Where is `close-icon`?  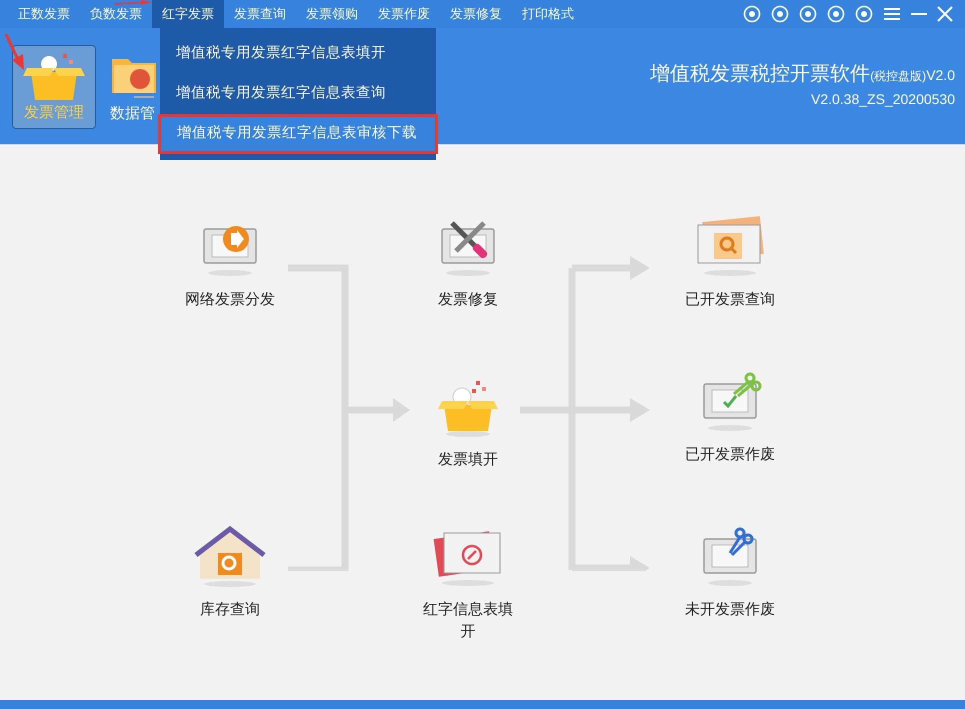 close-icon is located at coordinates (945, 14).